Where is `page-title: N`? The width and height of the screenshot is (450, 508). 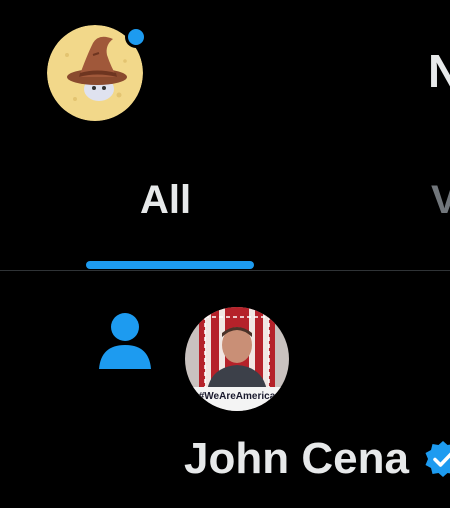
page-title: N is located at coordinates (439, 71).